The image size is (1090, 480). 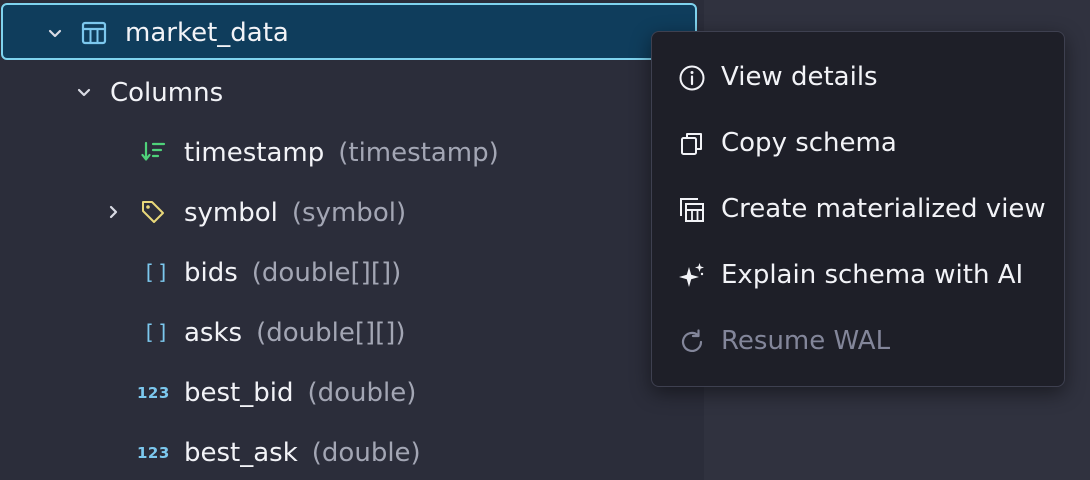 I want to click on menu-item-label: Resume WAL, so click(x=806, y=341).